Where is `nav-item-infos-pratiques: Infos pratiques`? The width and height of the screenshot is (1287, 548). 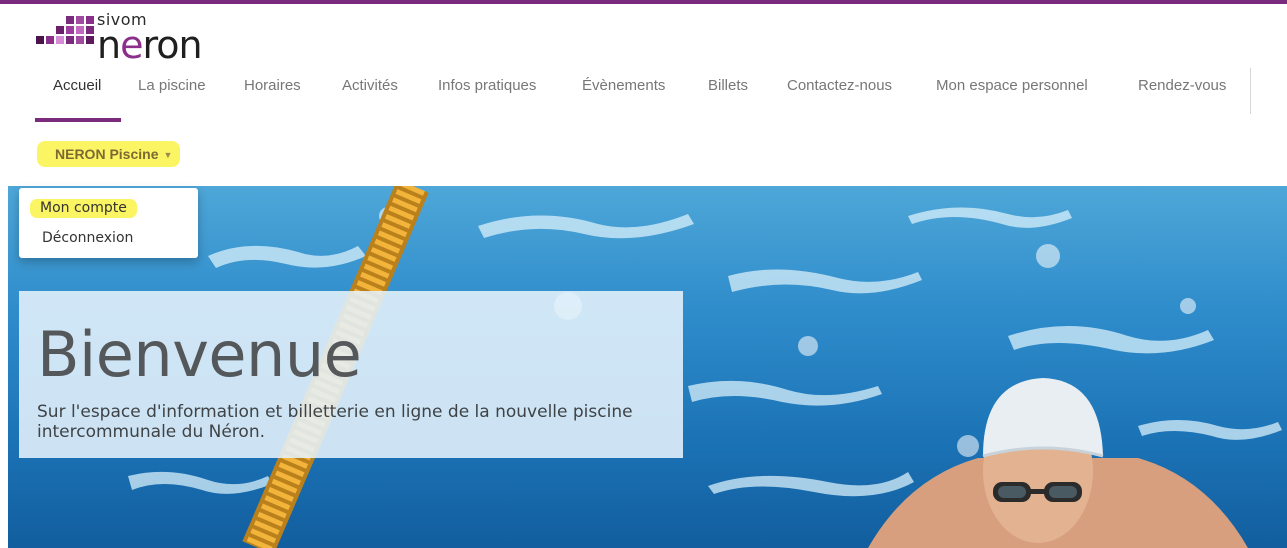 nav-item-infos-pratiques: Infos pratiques is located at coordinates (487, 85).